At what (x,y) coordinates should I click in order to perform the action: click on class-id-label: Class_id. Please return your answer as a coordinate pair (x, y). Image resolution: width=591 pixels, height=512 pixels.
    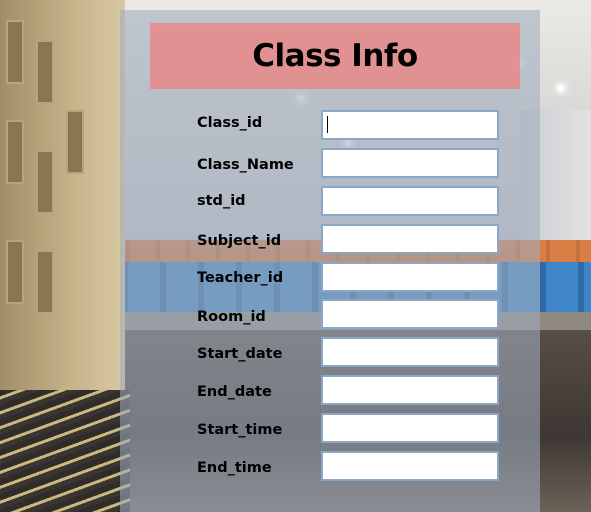
    Looking at the image, I should click on (230, 123).